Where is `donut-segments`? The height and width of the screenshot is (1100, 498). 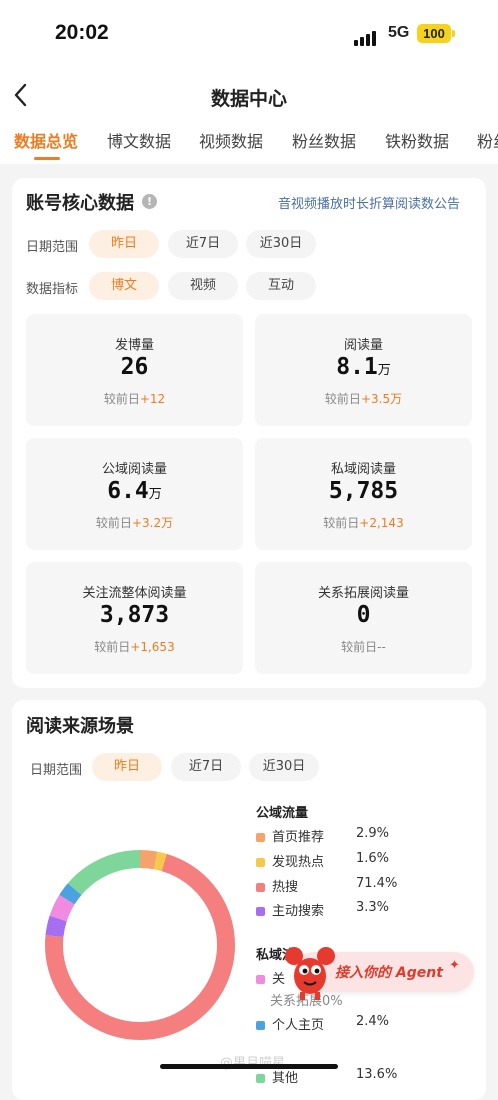
donut-segments is located at coordinates (140, 945).